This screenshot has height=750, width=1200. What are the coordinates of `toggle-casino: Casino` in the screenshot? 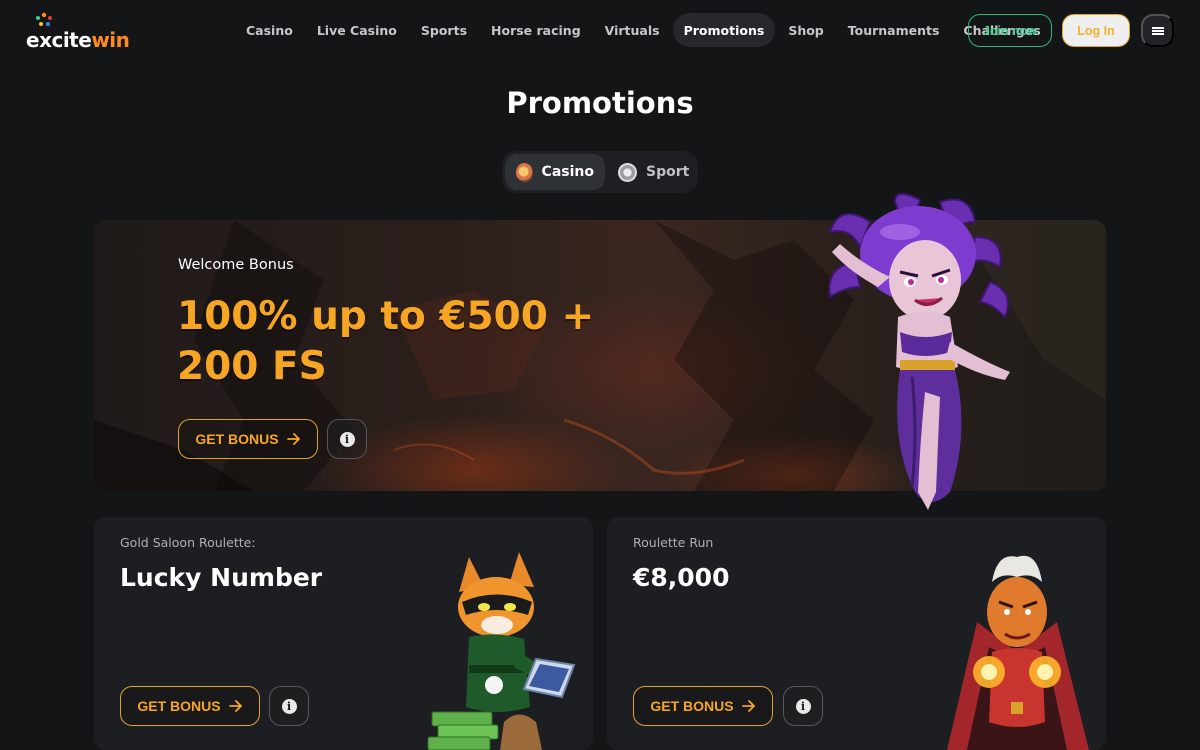 It's located at (555, 172).